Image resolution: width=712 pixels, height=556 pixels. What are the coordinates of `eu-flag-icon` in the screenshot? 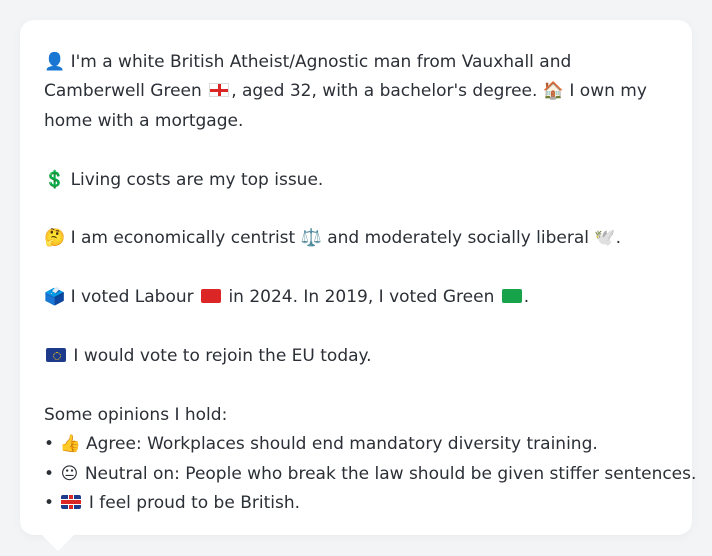 It's located at (56, 355).